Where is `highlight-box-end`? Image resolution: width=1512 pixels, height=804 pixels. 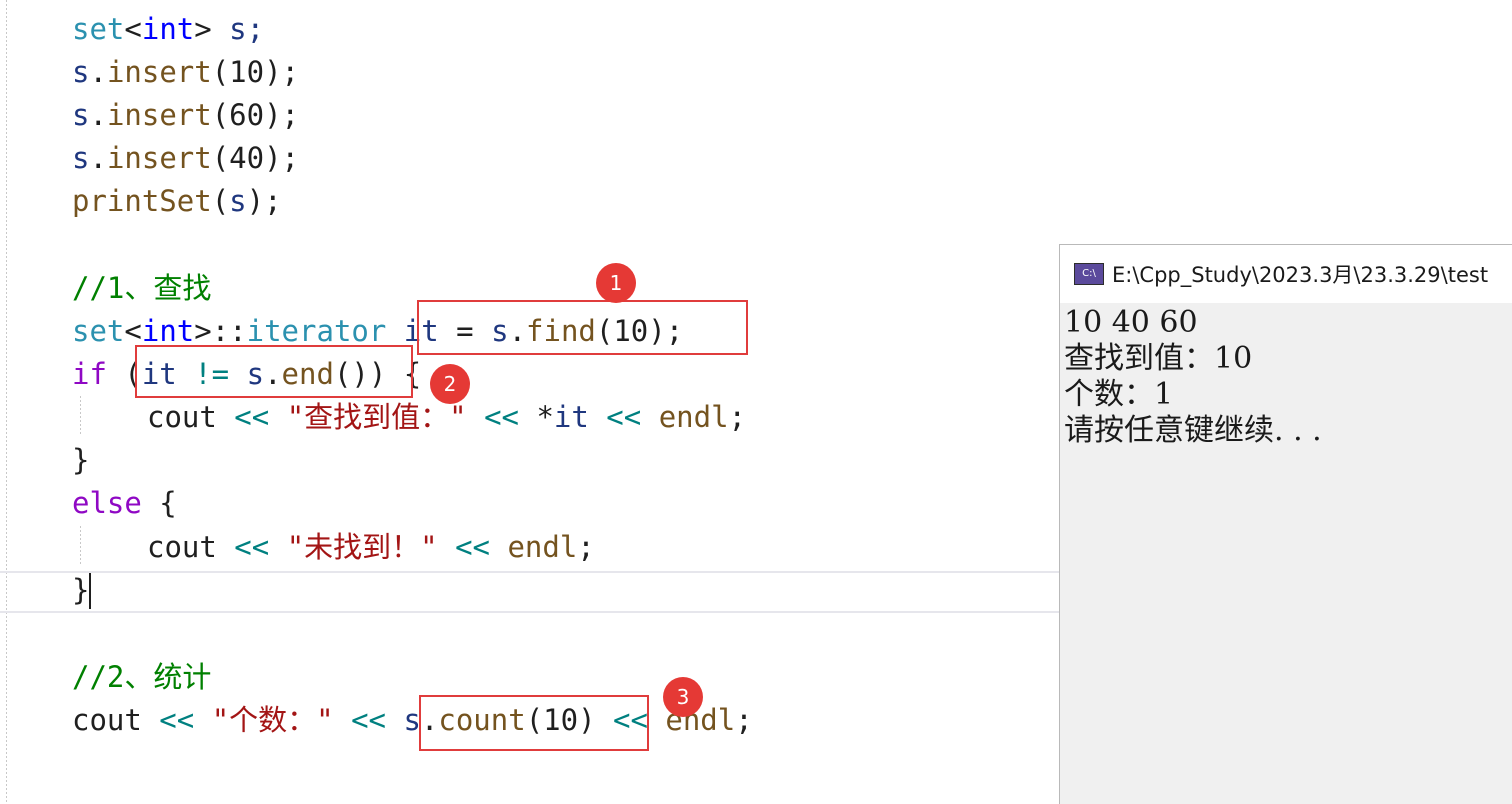 highlight-box-end is located at coordinates (274, 371).